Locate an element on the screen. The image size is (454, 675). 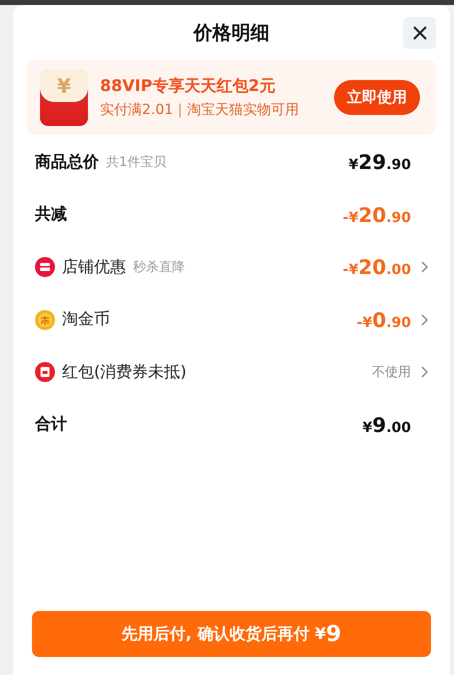
price: -¥20.00 is located at coordinates (376, 267).